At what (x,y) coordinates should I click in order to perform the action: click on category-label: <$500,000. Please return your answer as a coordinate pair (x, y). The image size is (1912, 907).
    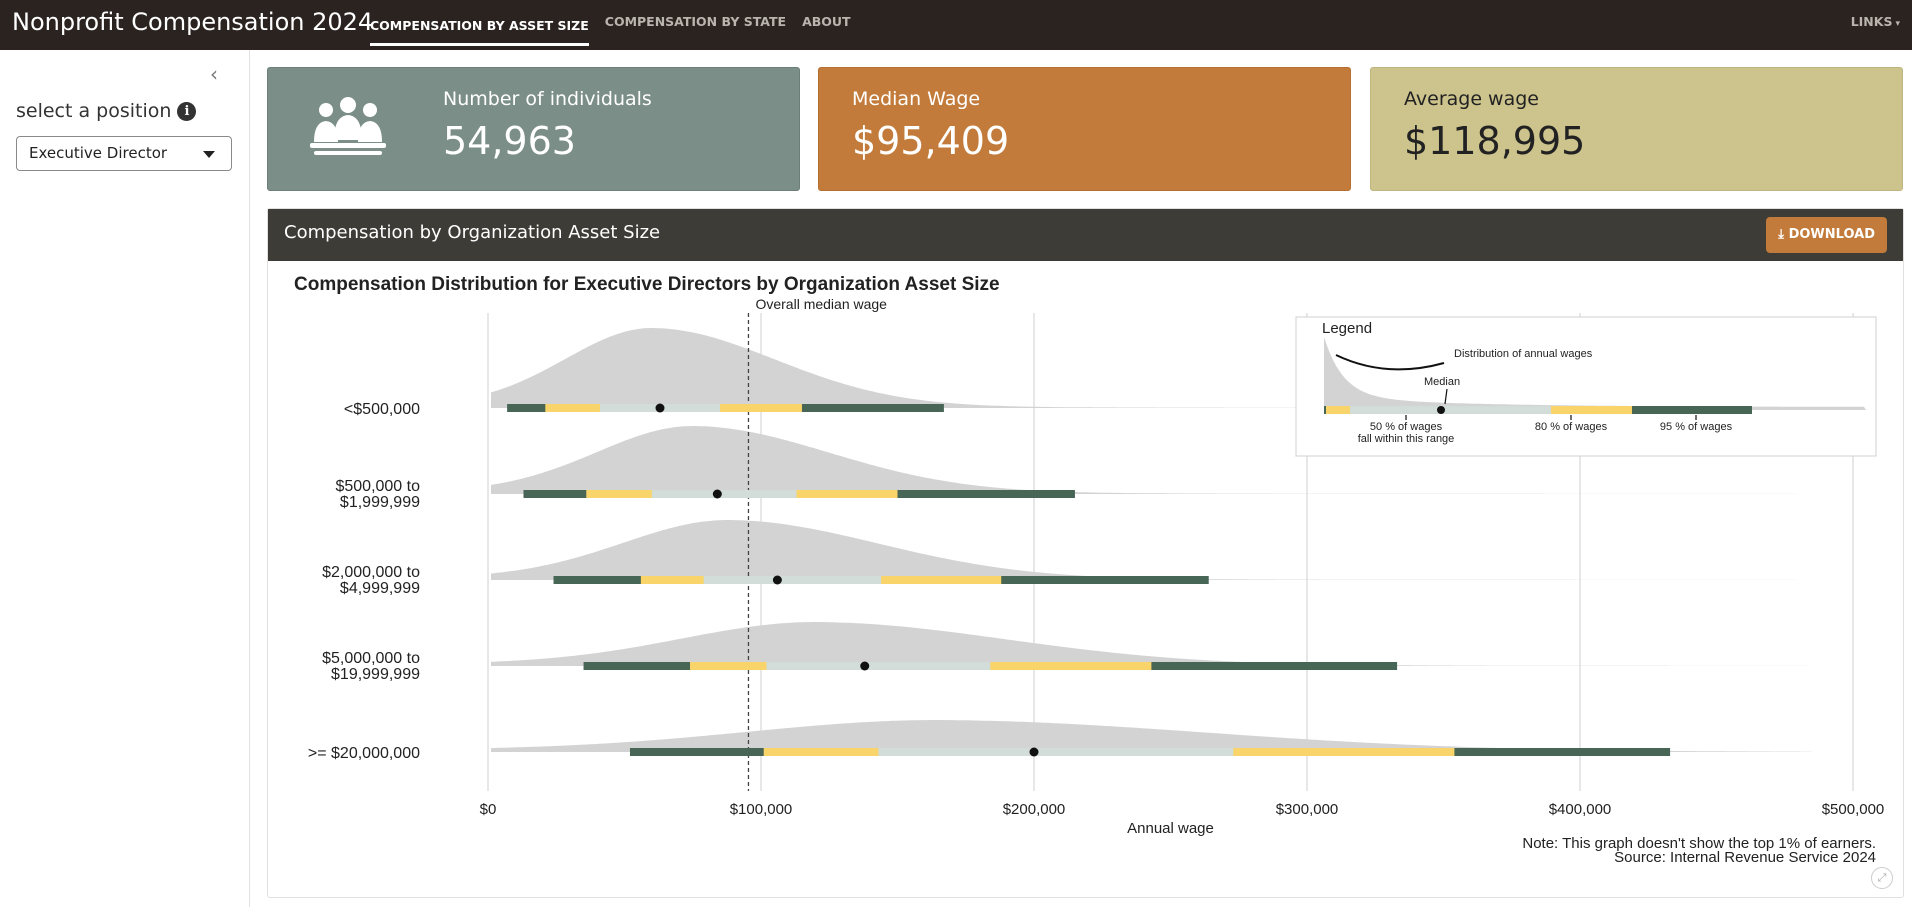
    Looking at the image, I should click on (382, 409).